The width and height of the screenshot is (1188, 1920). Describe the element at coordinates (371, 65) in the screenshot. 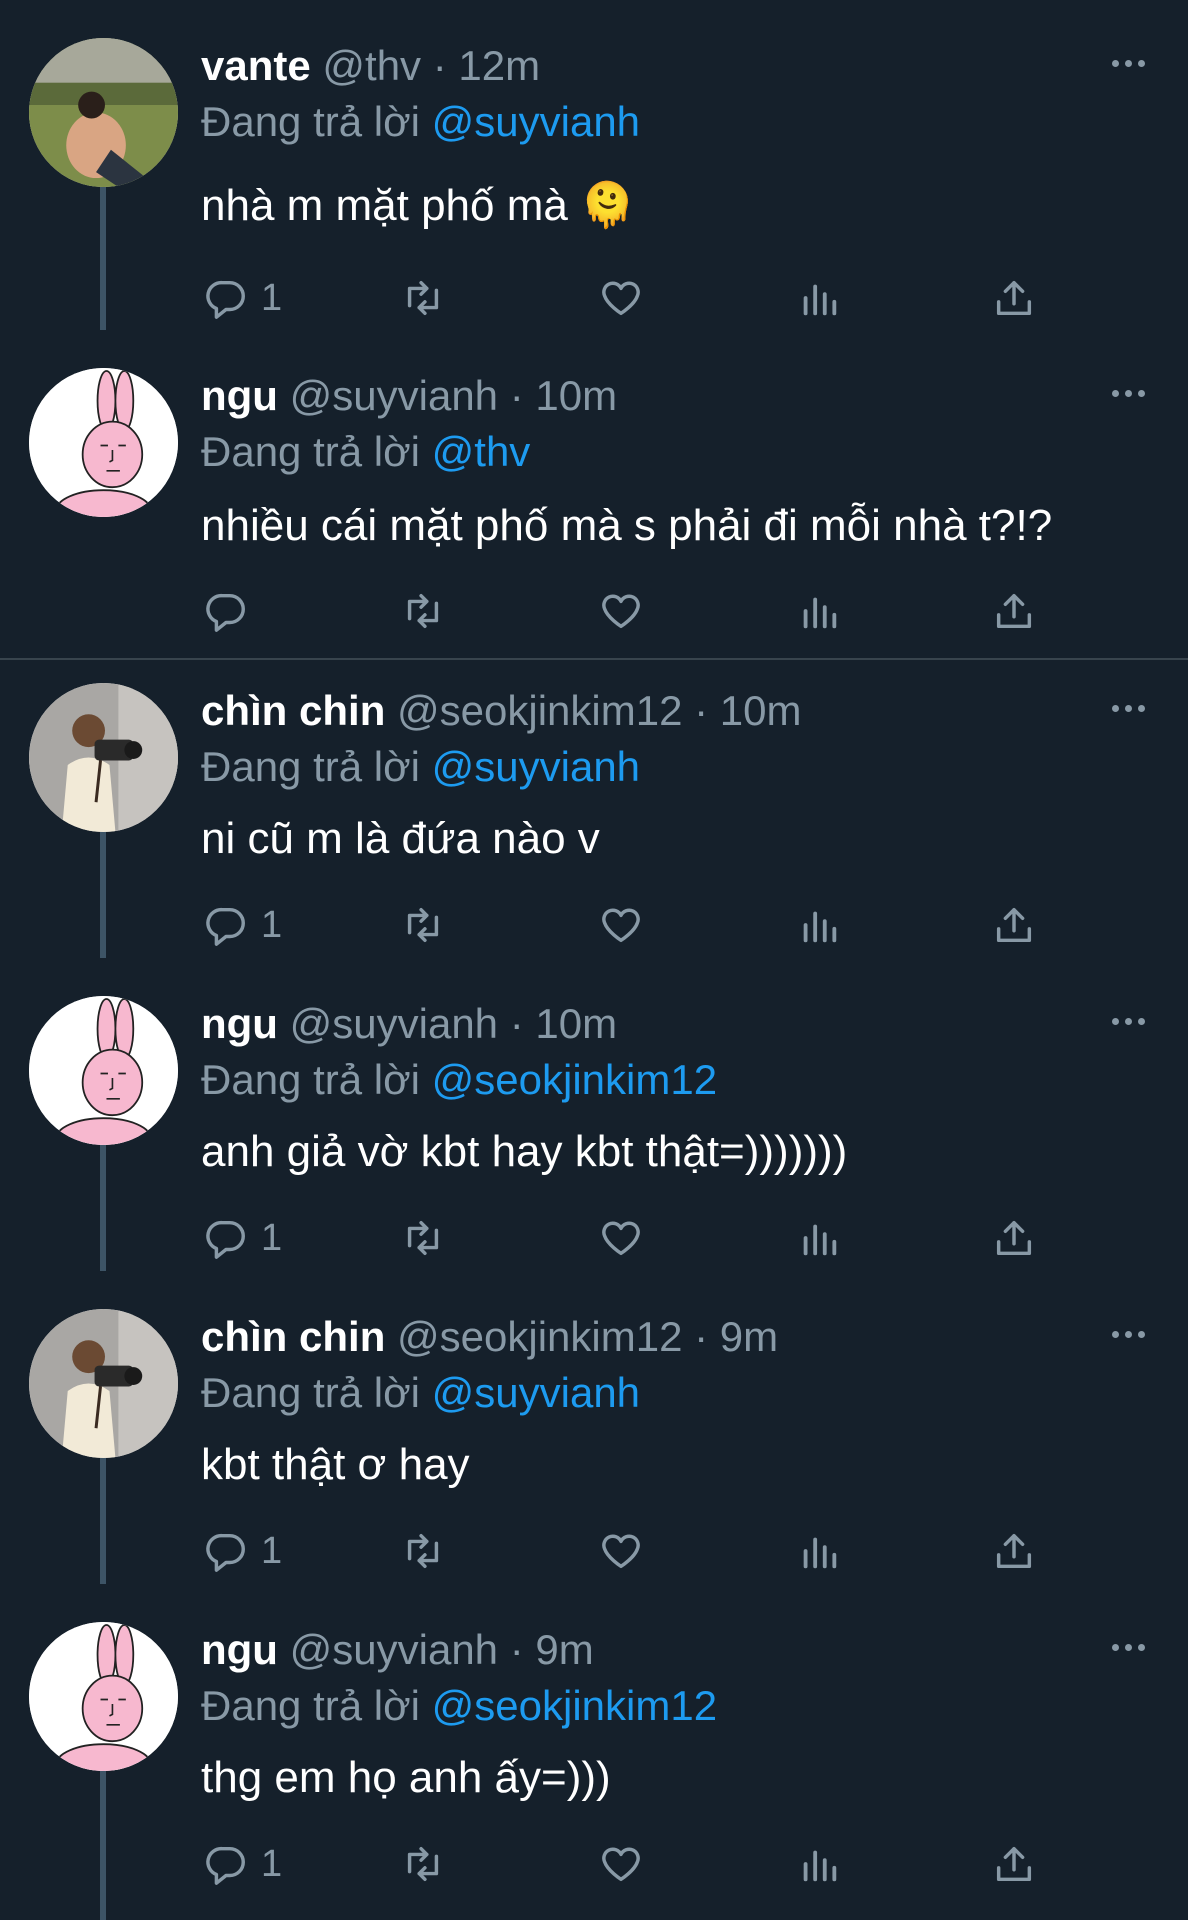

I see `user-handle: @thv` at that location.